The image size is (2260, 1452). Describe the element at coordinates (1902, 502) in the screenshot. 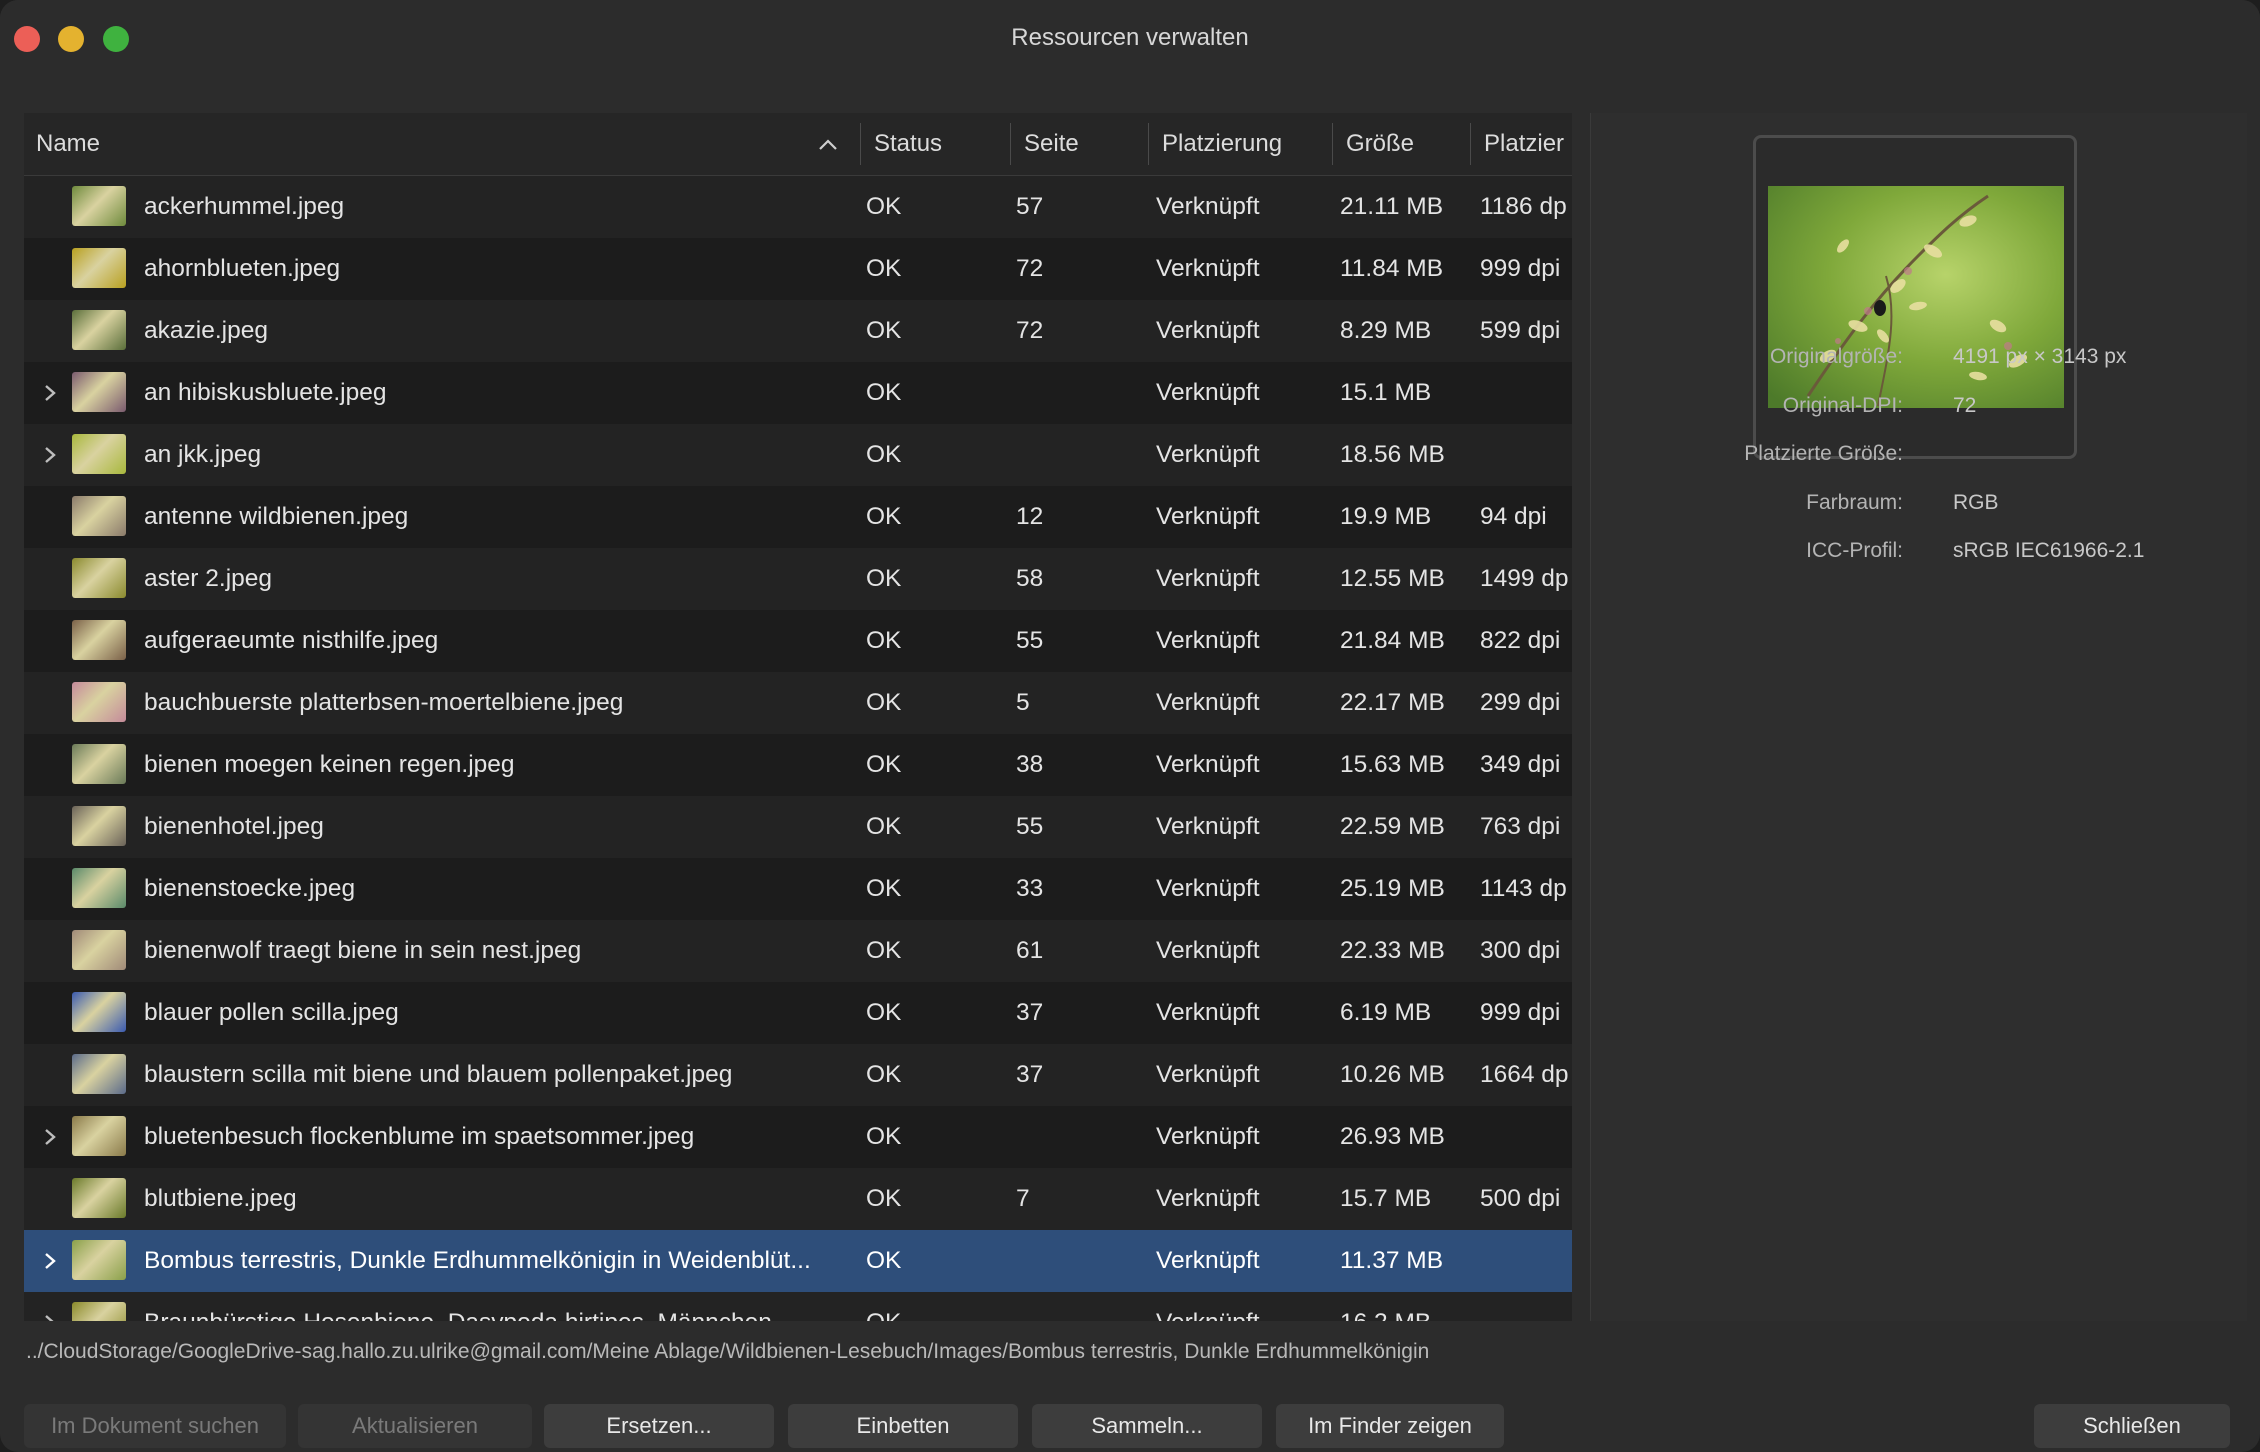

I see `info-colorspace: Farbraum: RGB` at that location.